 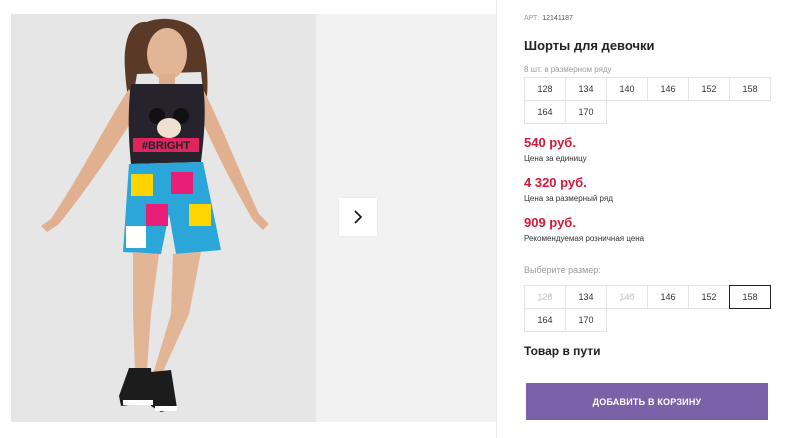 What do you see at coordinates (647, 401) in the screenshot?
I see `add-to-cart-button: ДОБАВИТЬ В КОРЗИНУ` at bounding box center [647, 401].